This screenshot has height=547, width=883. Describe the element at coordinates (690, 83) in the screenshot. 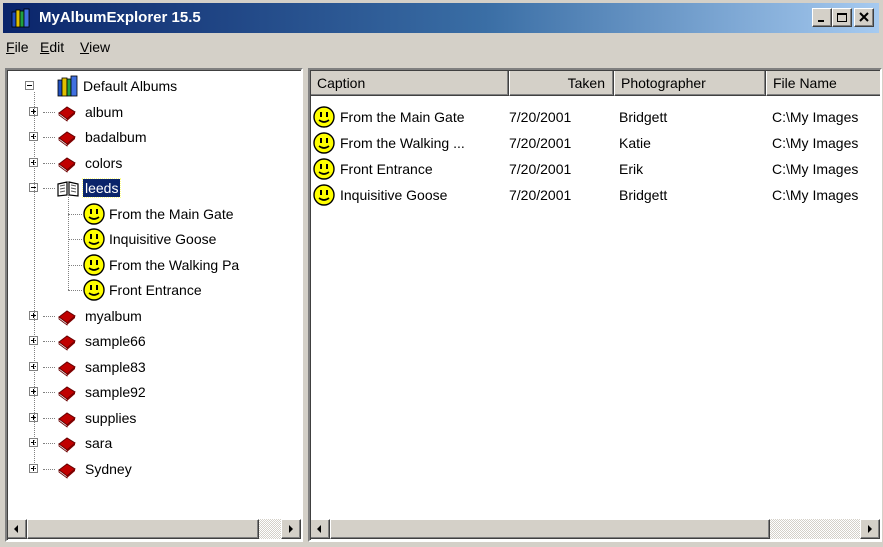

I see `column-header-photographer: Photographer` at that location.